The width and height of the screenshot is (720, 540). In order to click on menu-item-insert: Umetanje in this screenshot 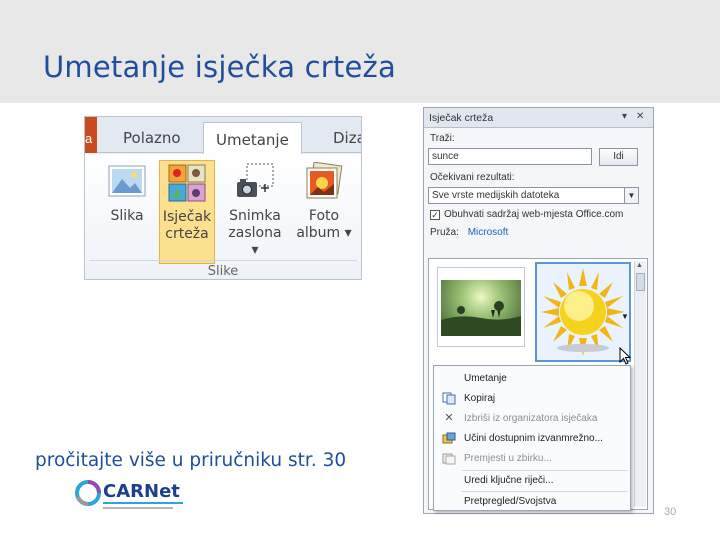, I will do `click(532, 379)`.